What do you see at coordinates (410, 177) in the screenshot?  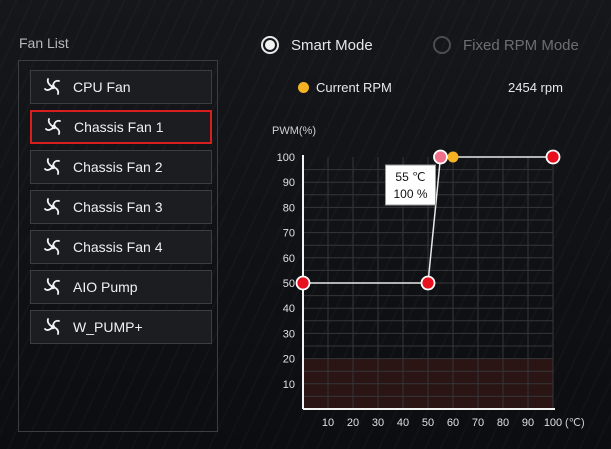 I see `tooltip-temp: 55 ℃` at bounding box center [410, 177].